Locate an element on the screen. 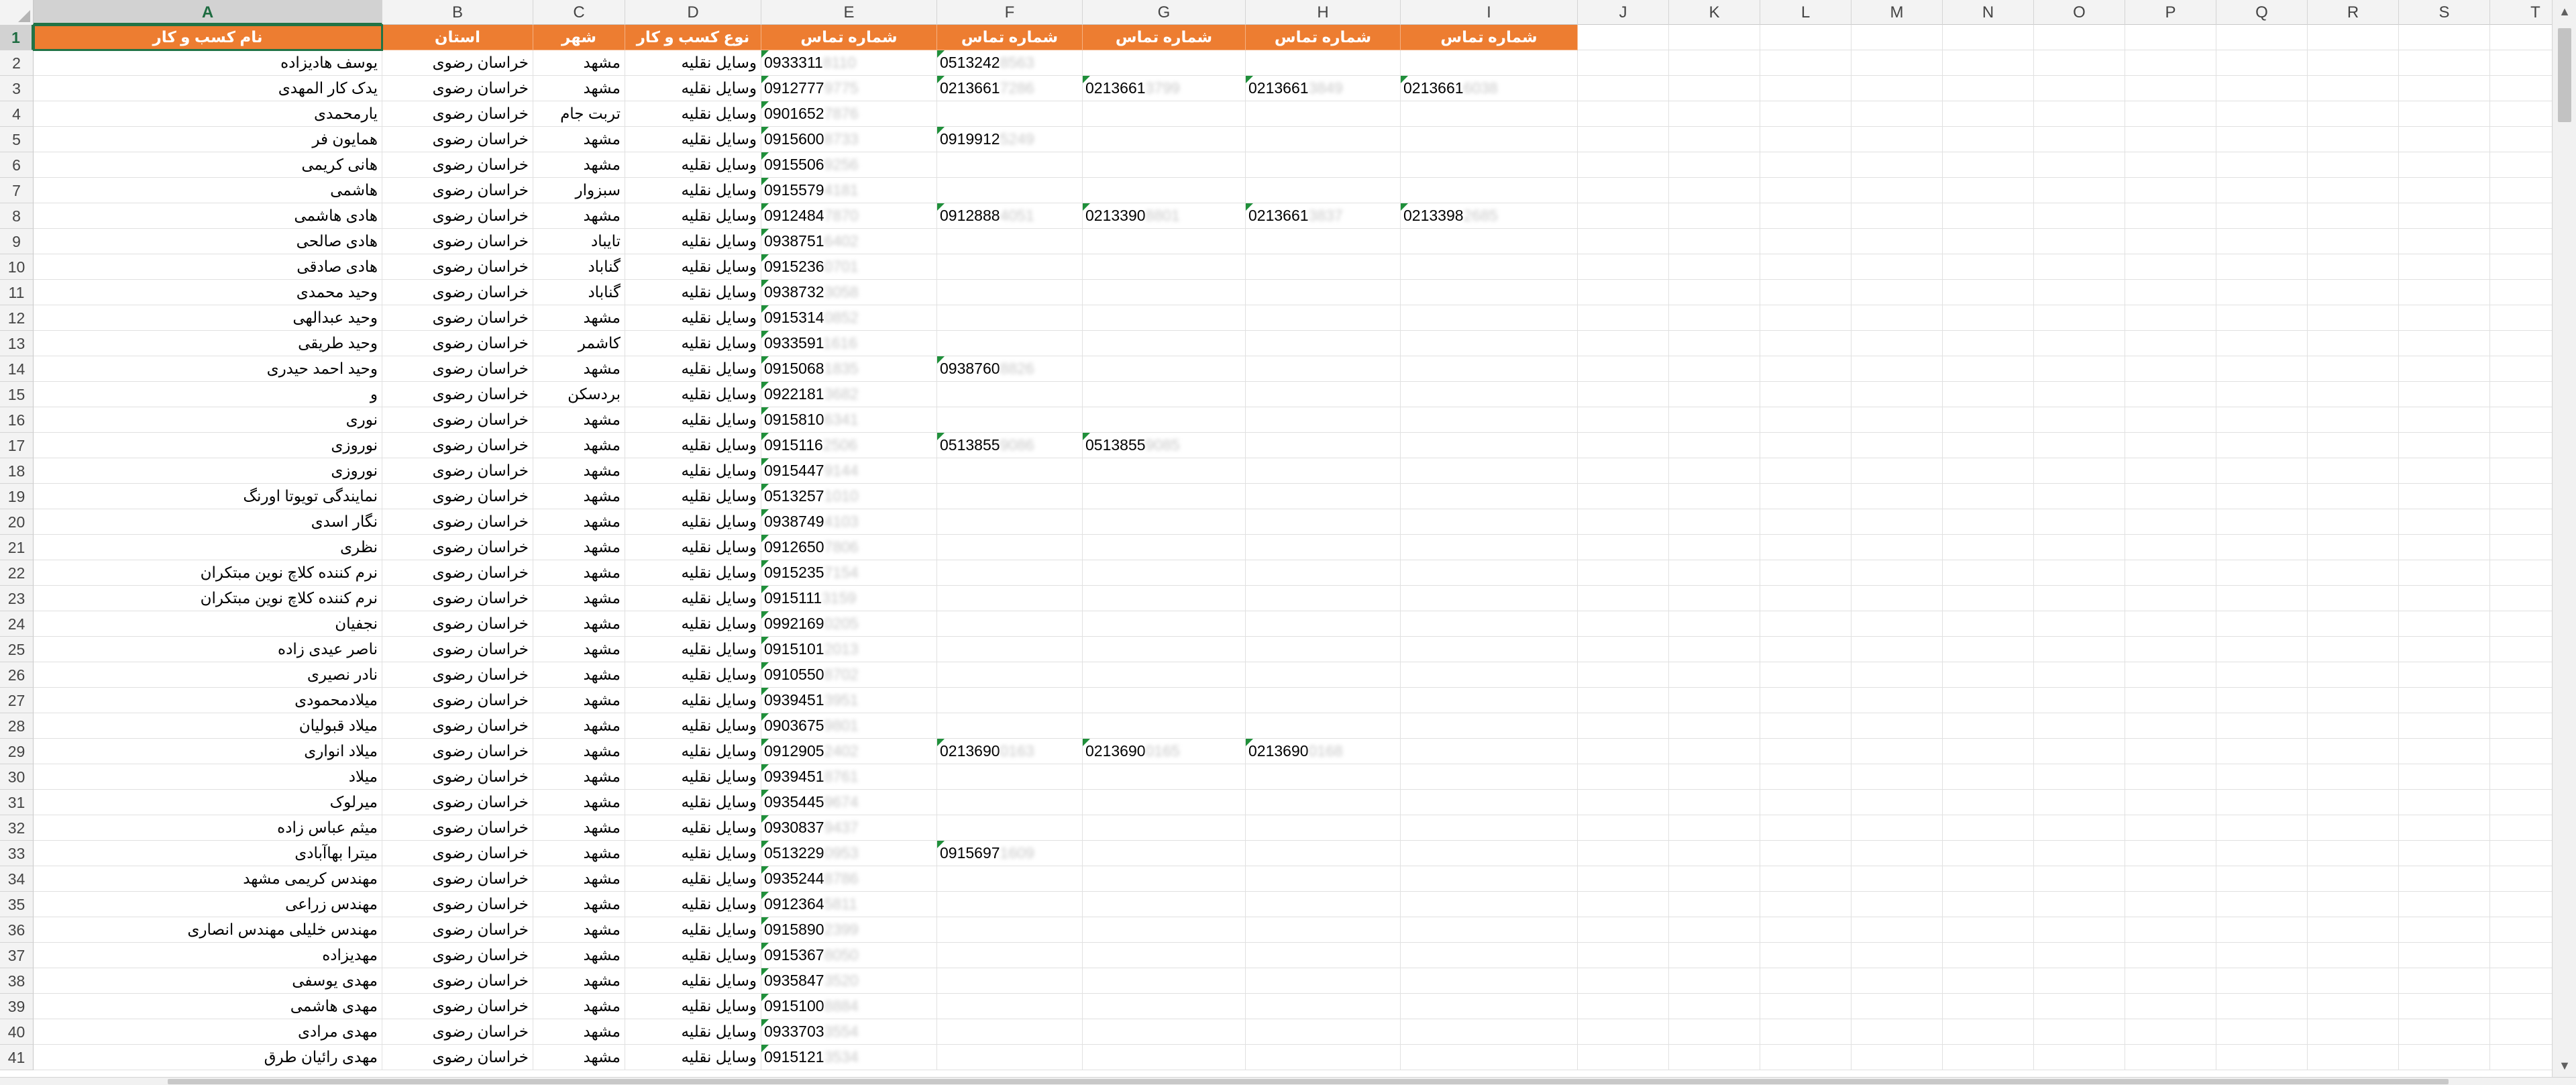  row-header-22: 22 is located at coordinates (17, 573).